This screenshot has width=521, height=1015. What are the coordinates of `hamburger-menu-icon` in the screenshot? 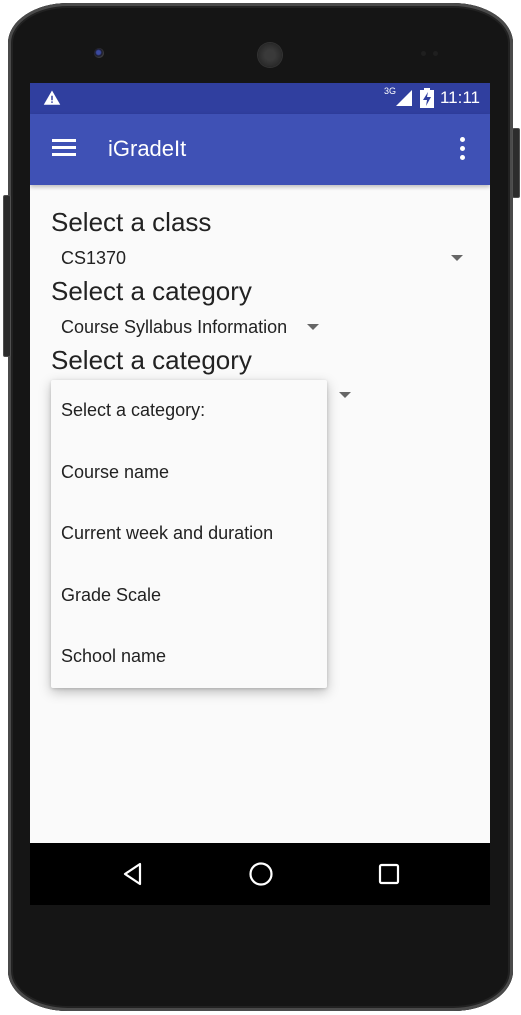 It's located at (64, 149).